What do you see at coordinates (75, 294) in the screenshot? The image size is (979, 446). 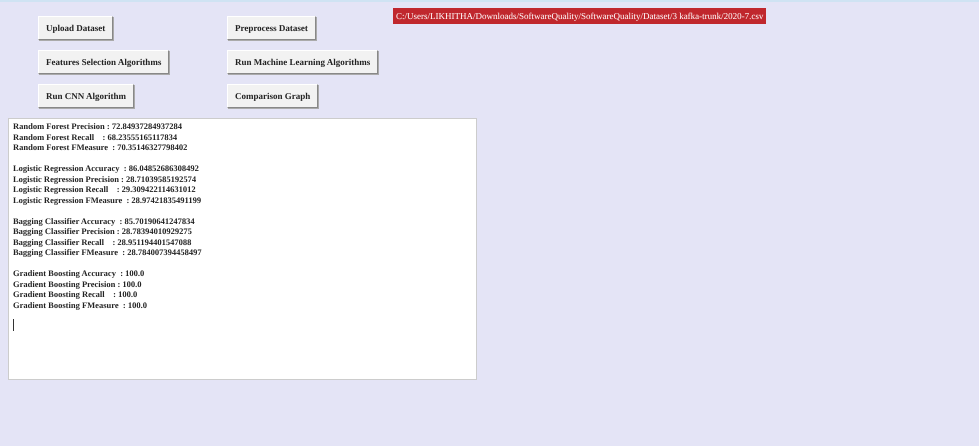 I see `output-line: Gradient Boosting Recall : 100.0` at bounding box center [75, 294].